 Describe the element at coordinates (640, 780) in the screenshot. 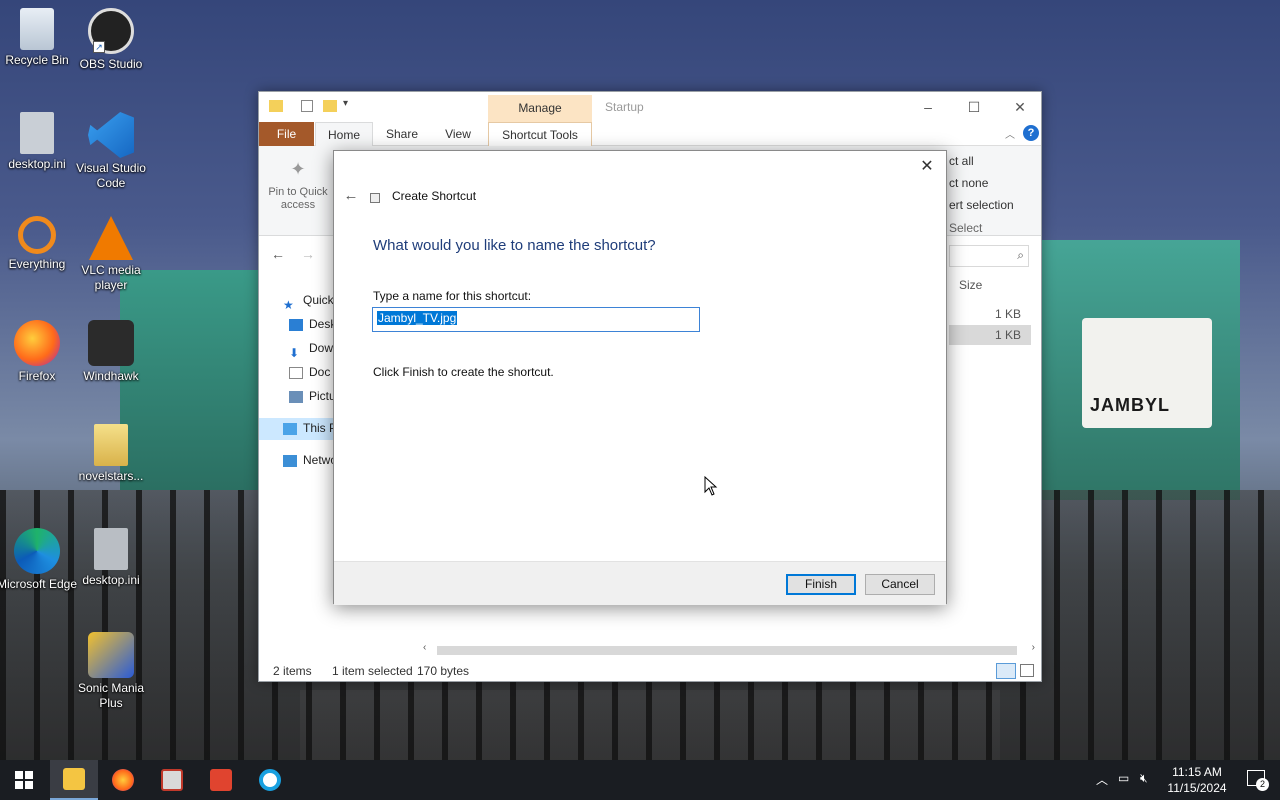

I see `taskbar: ︿ ▭ 🔇︎ 11:15 AM 11/15/2024 2` at that location.